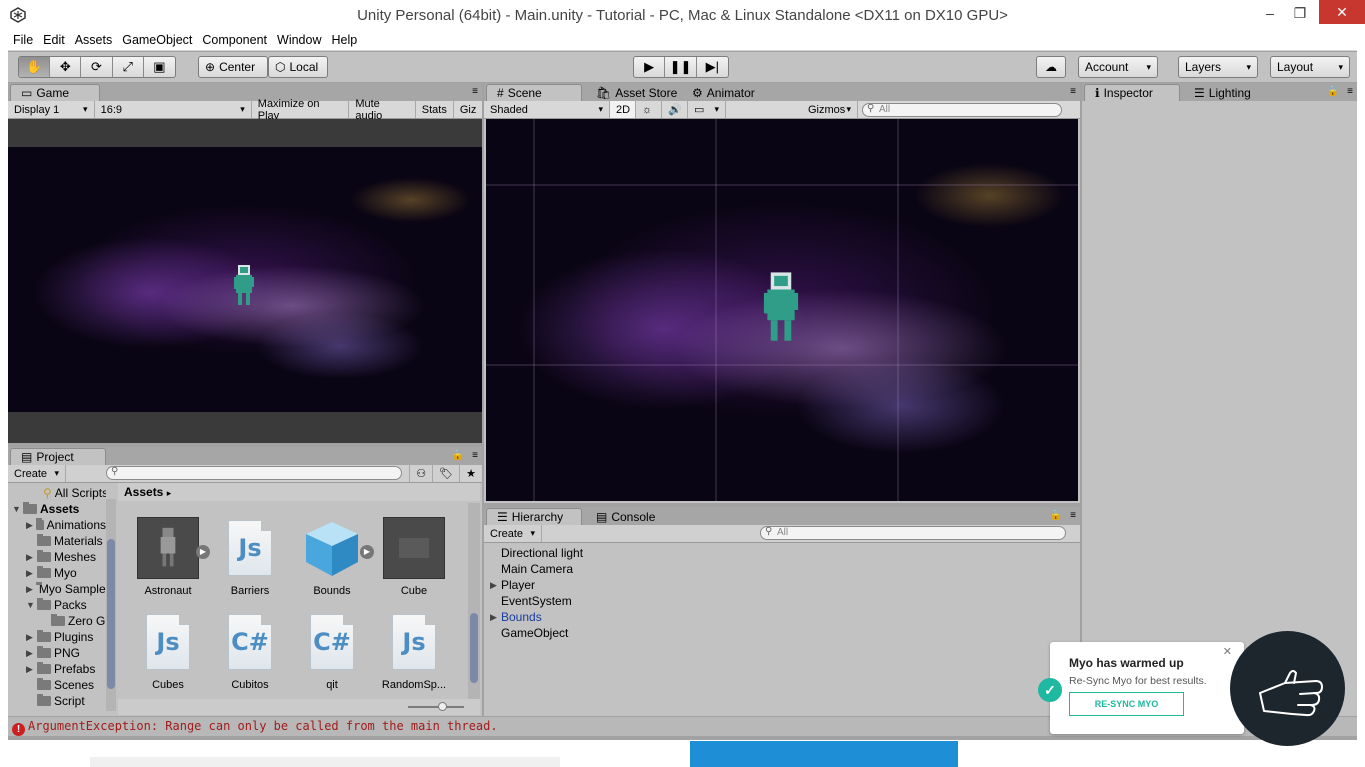 The width and height of the screenshot is (1365, 767). I want to click on tab-console: ▤ Console, so click(625, 516).